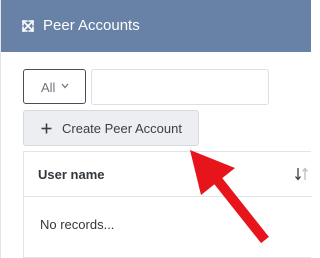  Describe the element at coordinates (91, 25) in the screenshot. I see `panel-title: Peer Accounts` at that location.